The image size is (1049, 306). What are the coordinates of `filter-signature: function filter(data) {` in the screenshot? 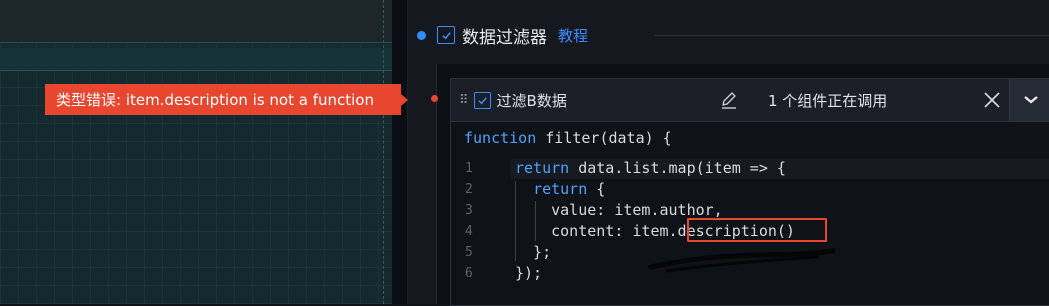 It's located at (568, 138).